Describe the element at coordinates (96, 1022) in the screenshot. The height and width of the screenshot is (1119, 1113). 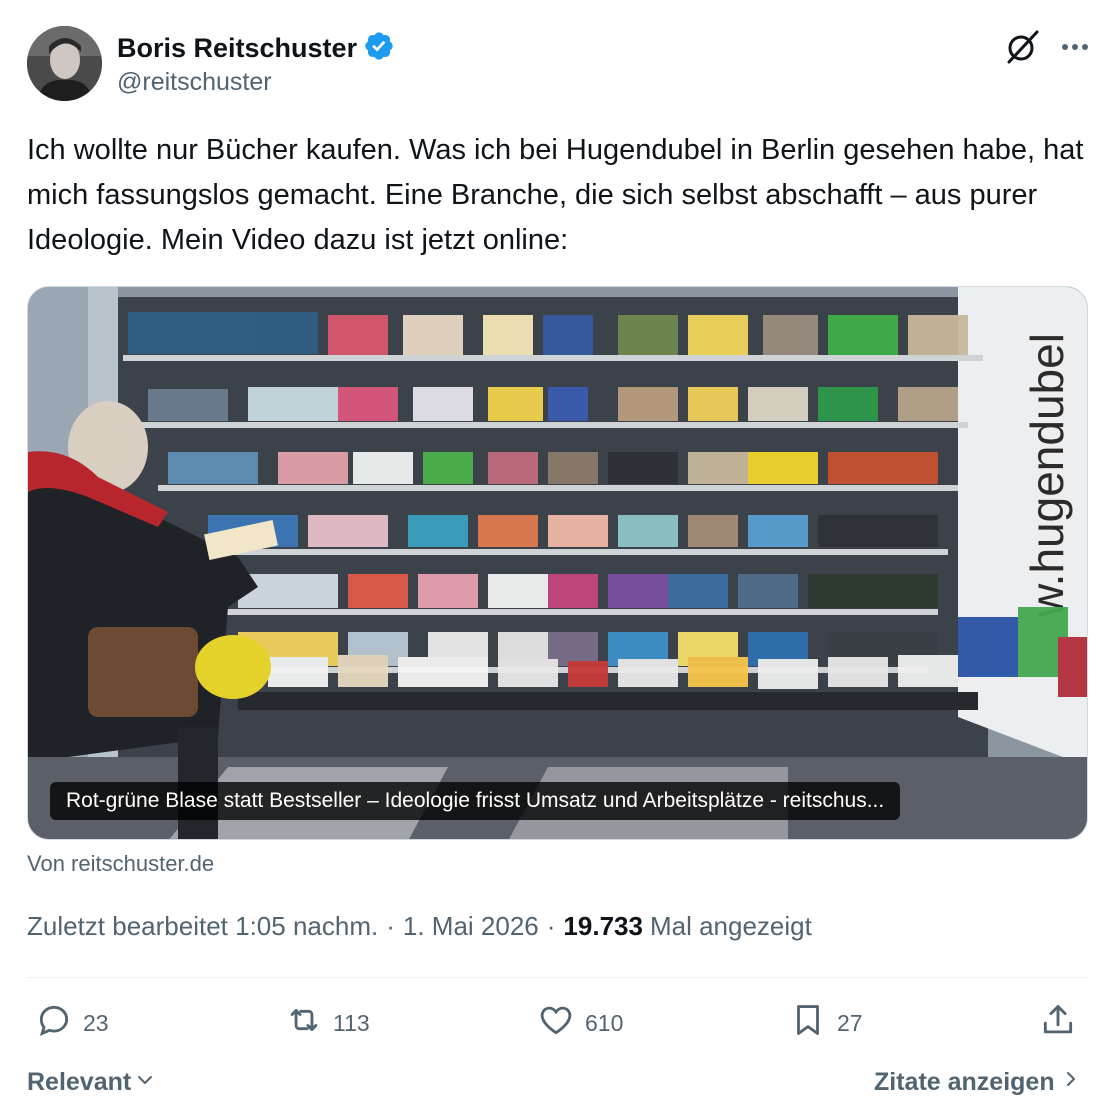
I see `reply-count: 23` at that location.